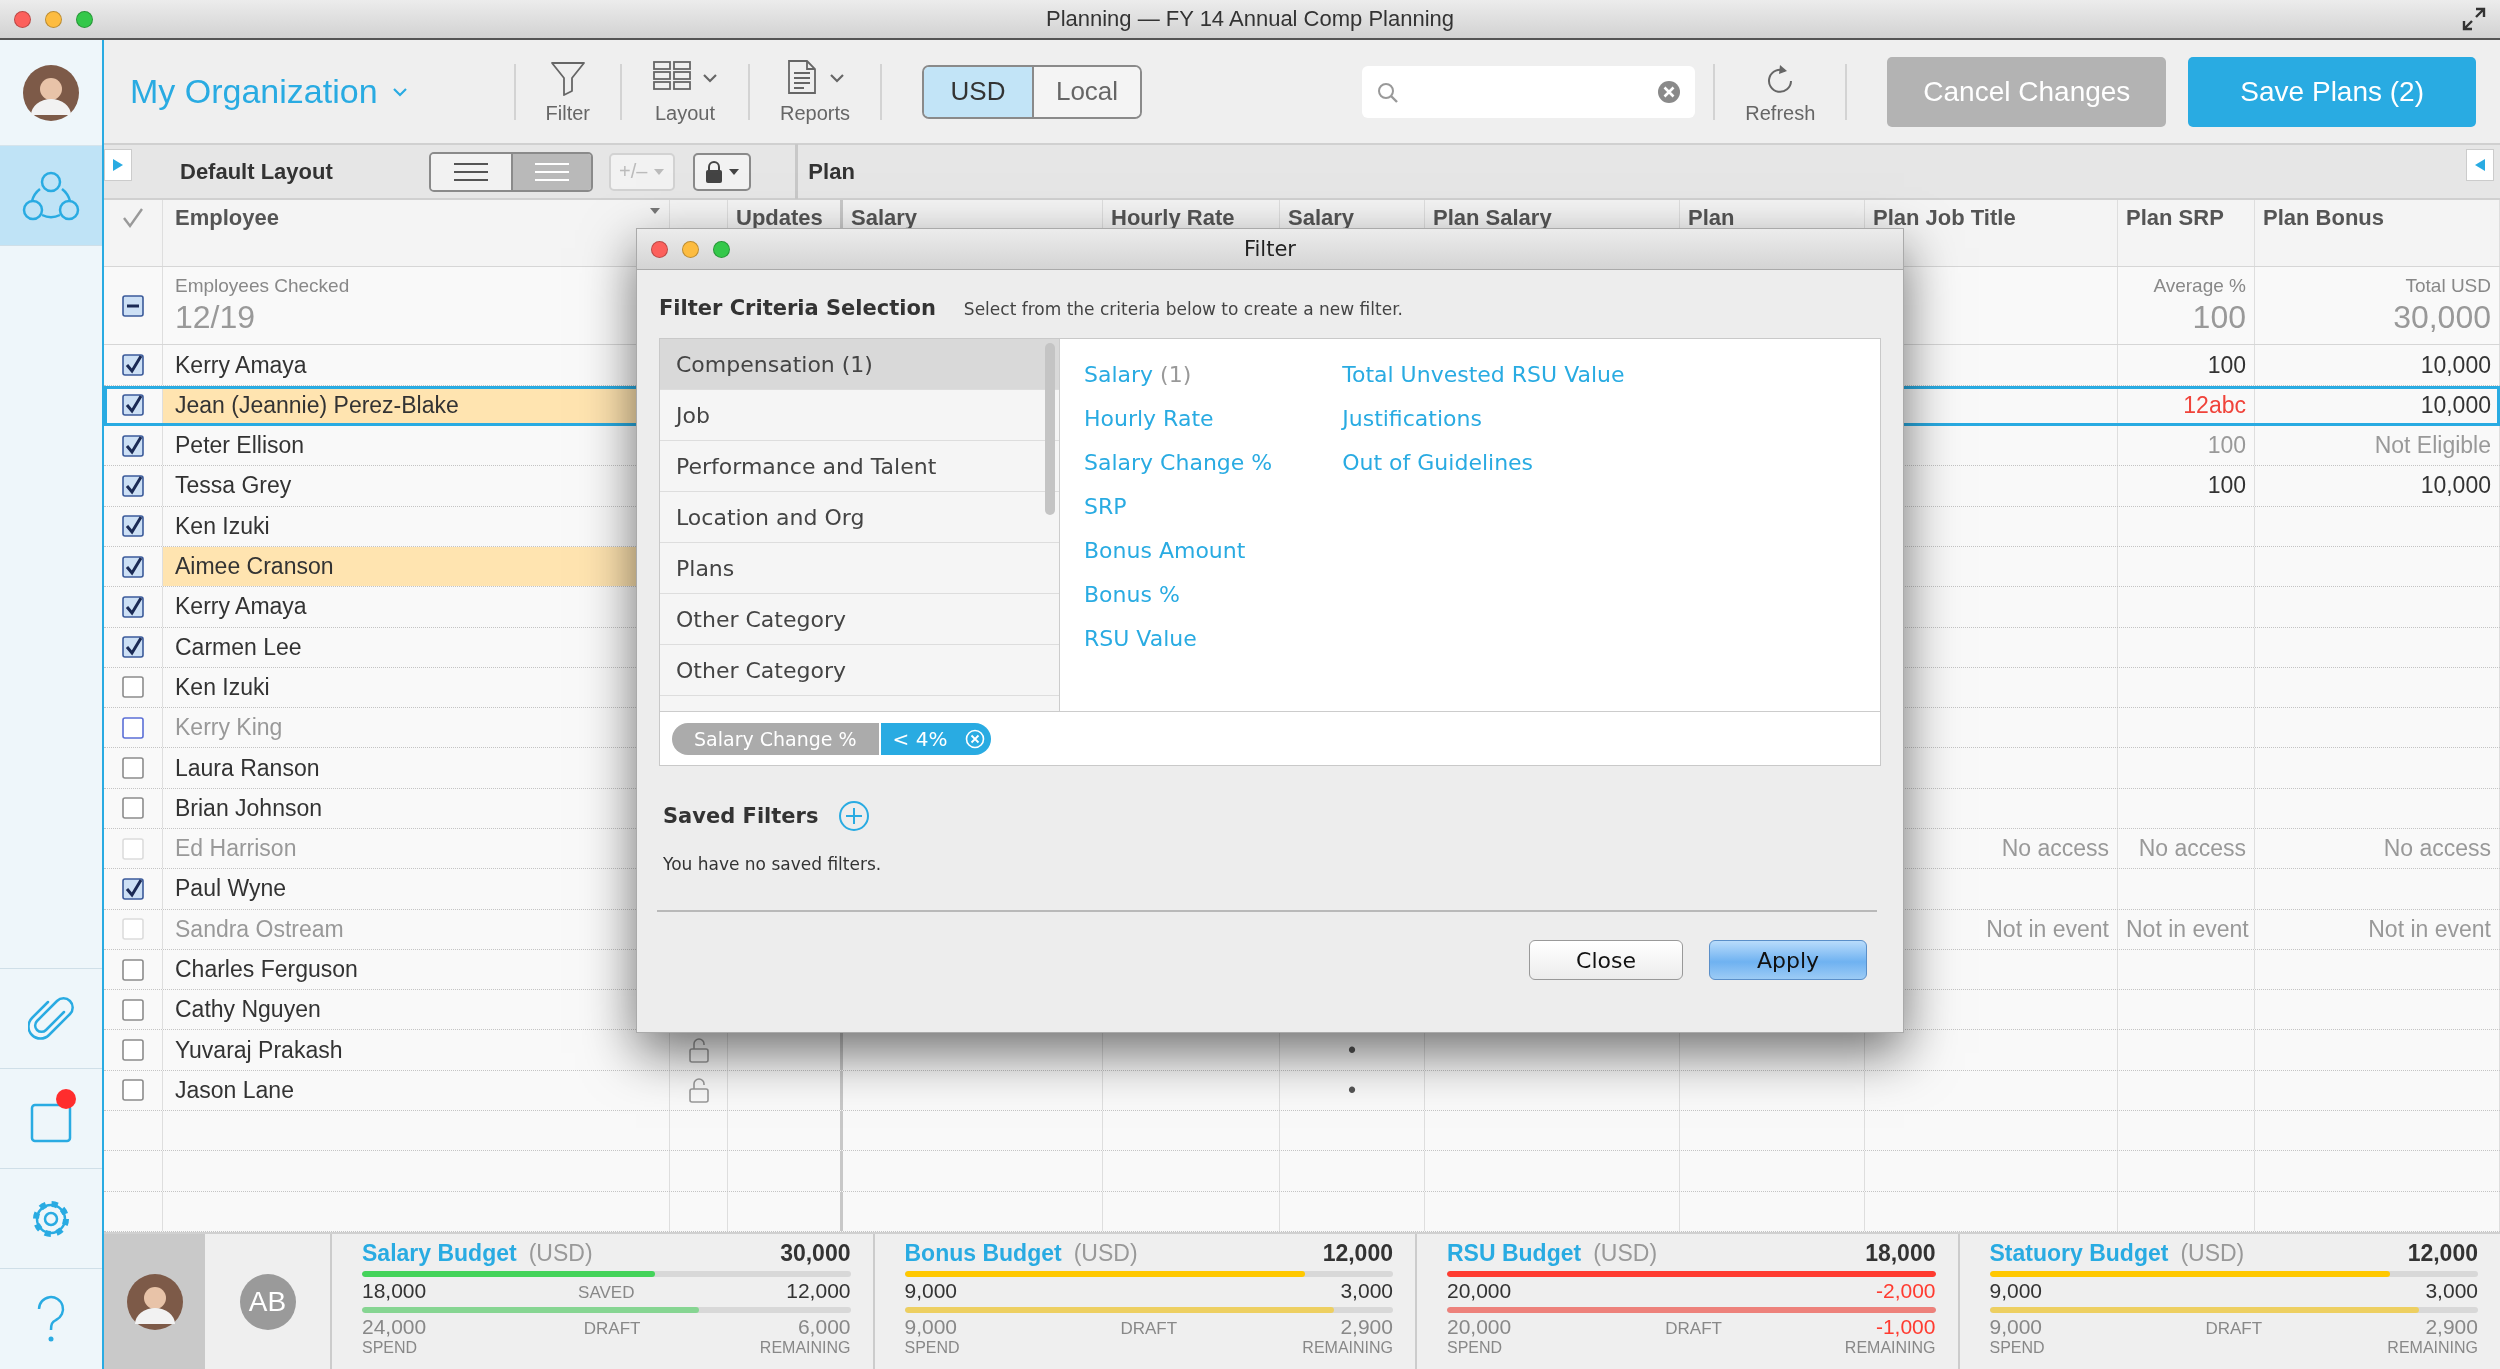 This screenshot has width=2500, height=1369. Describe the element at coordinates (394, 1291) in the screenshot. I see `budget-value: 18,000` at that location.